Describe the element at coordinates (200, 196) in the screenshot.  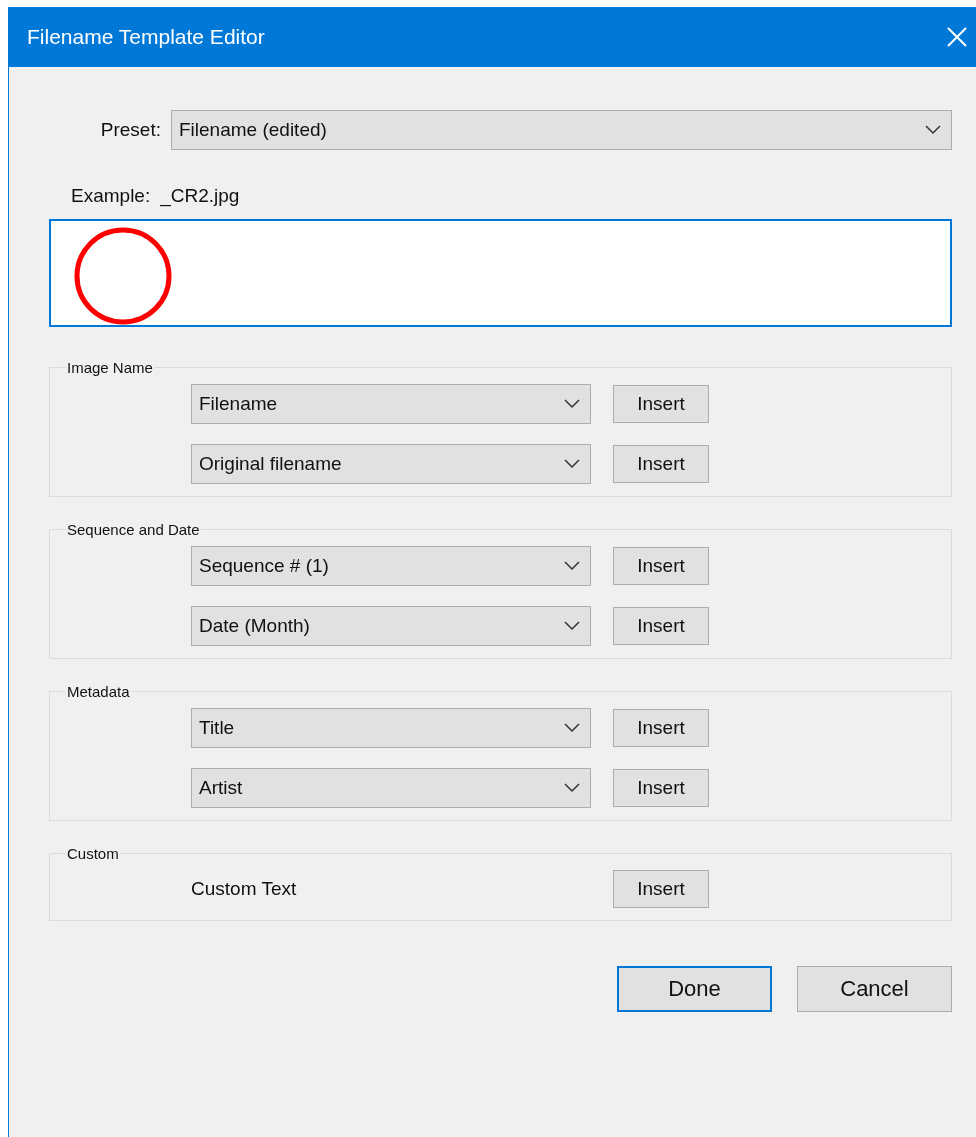
I see `example-value: _CR2.jpg` at that location.